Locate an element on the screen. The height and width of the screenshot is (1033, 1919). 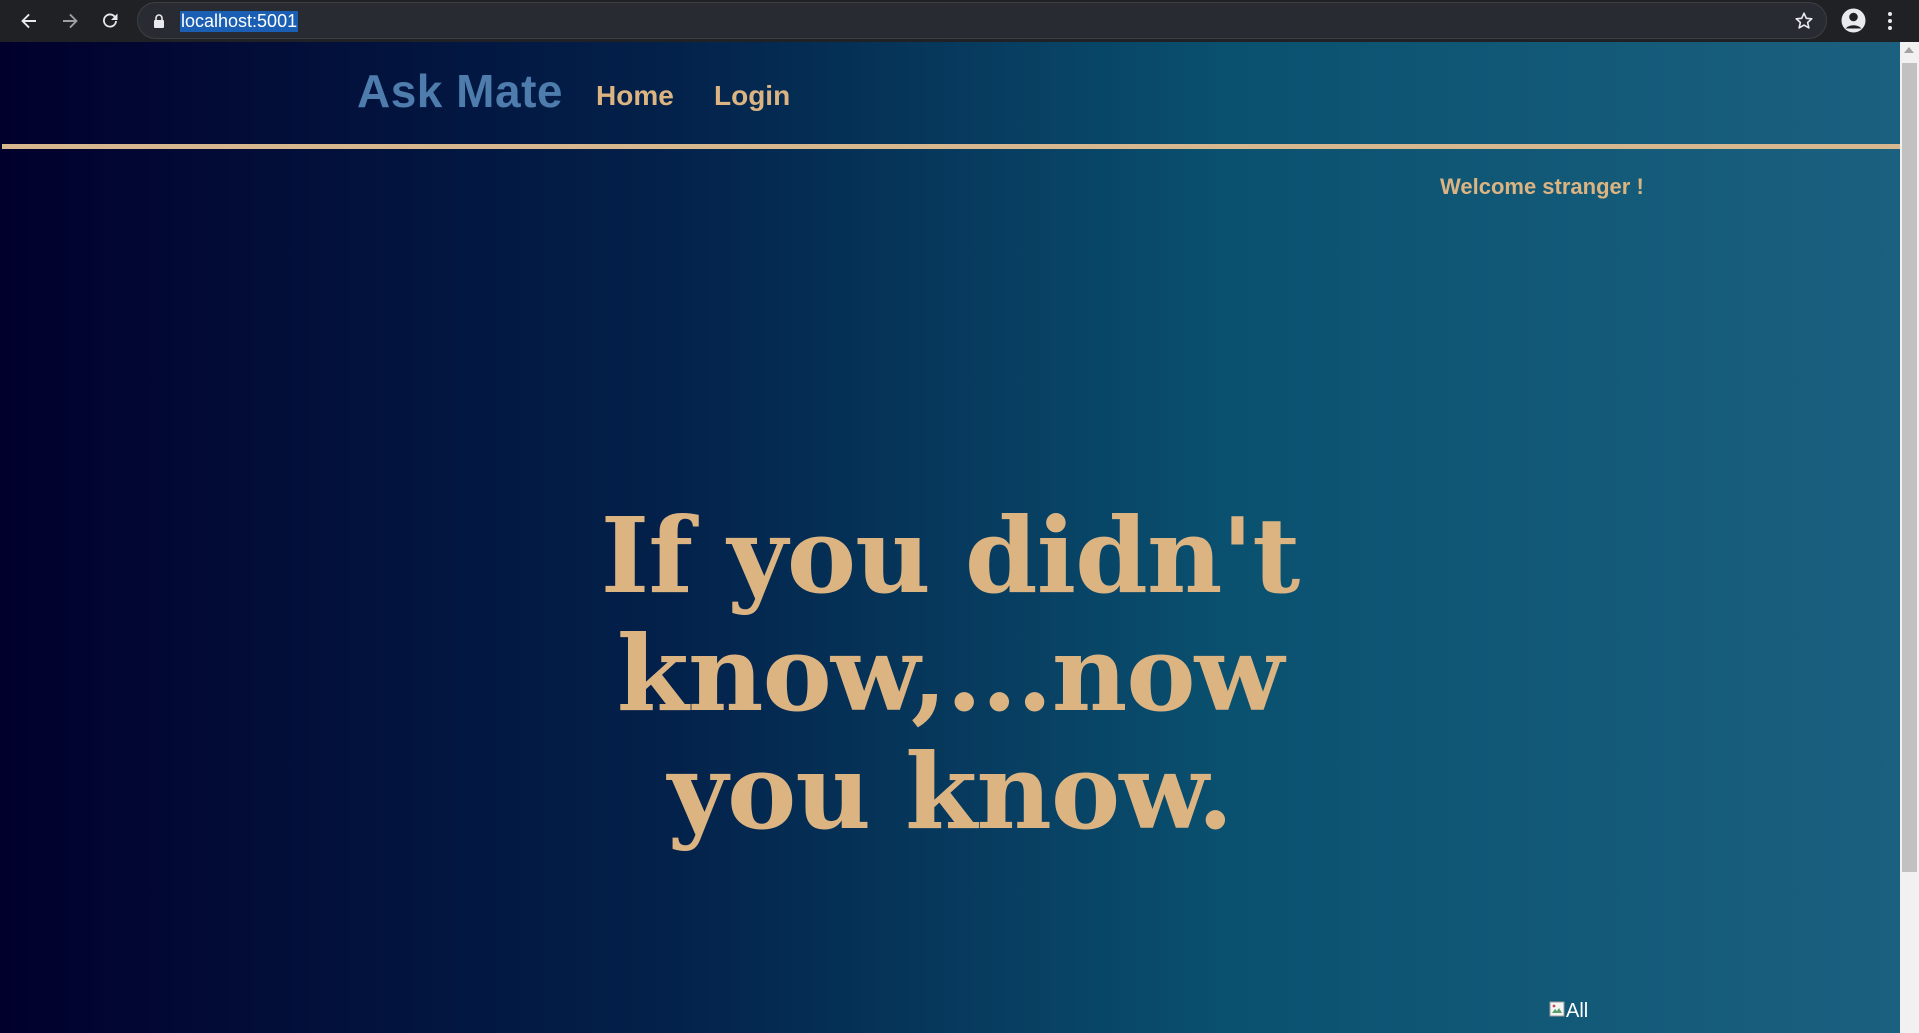
site-header: Ask Mate Home Login is located at coordinates (950, 95).